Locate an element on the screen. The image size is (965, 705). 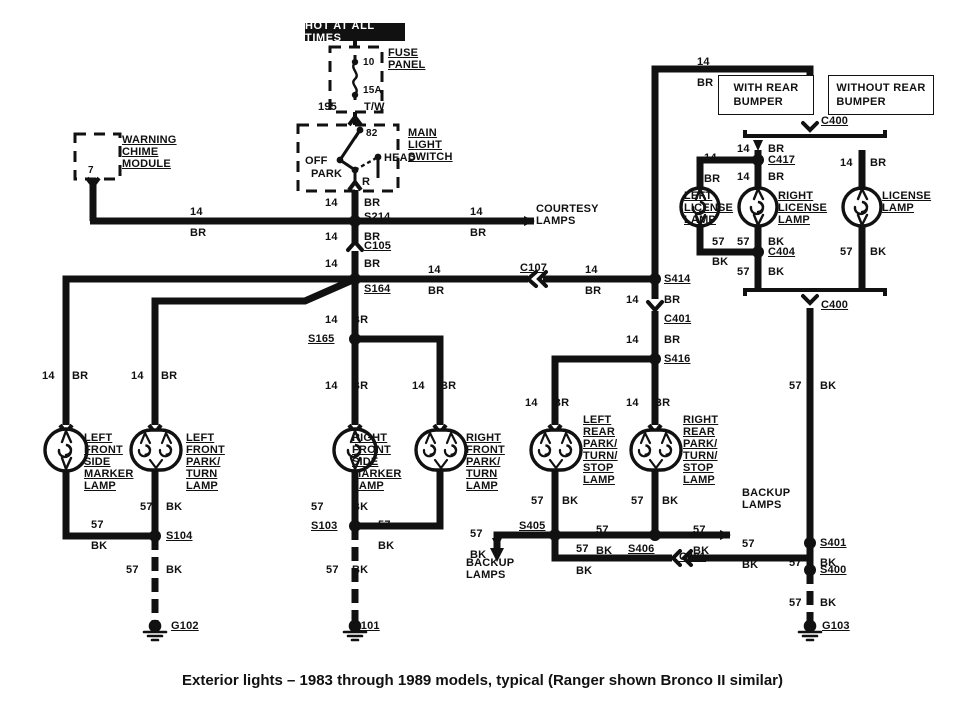
wire-gauge-s164-s165: 14 is located at coordinates (331, 320).